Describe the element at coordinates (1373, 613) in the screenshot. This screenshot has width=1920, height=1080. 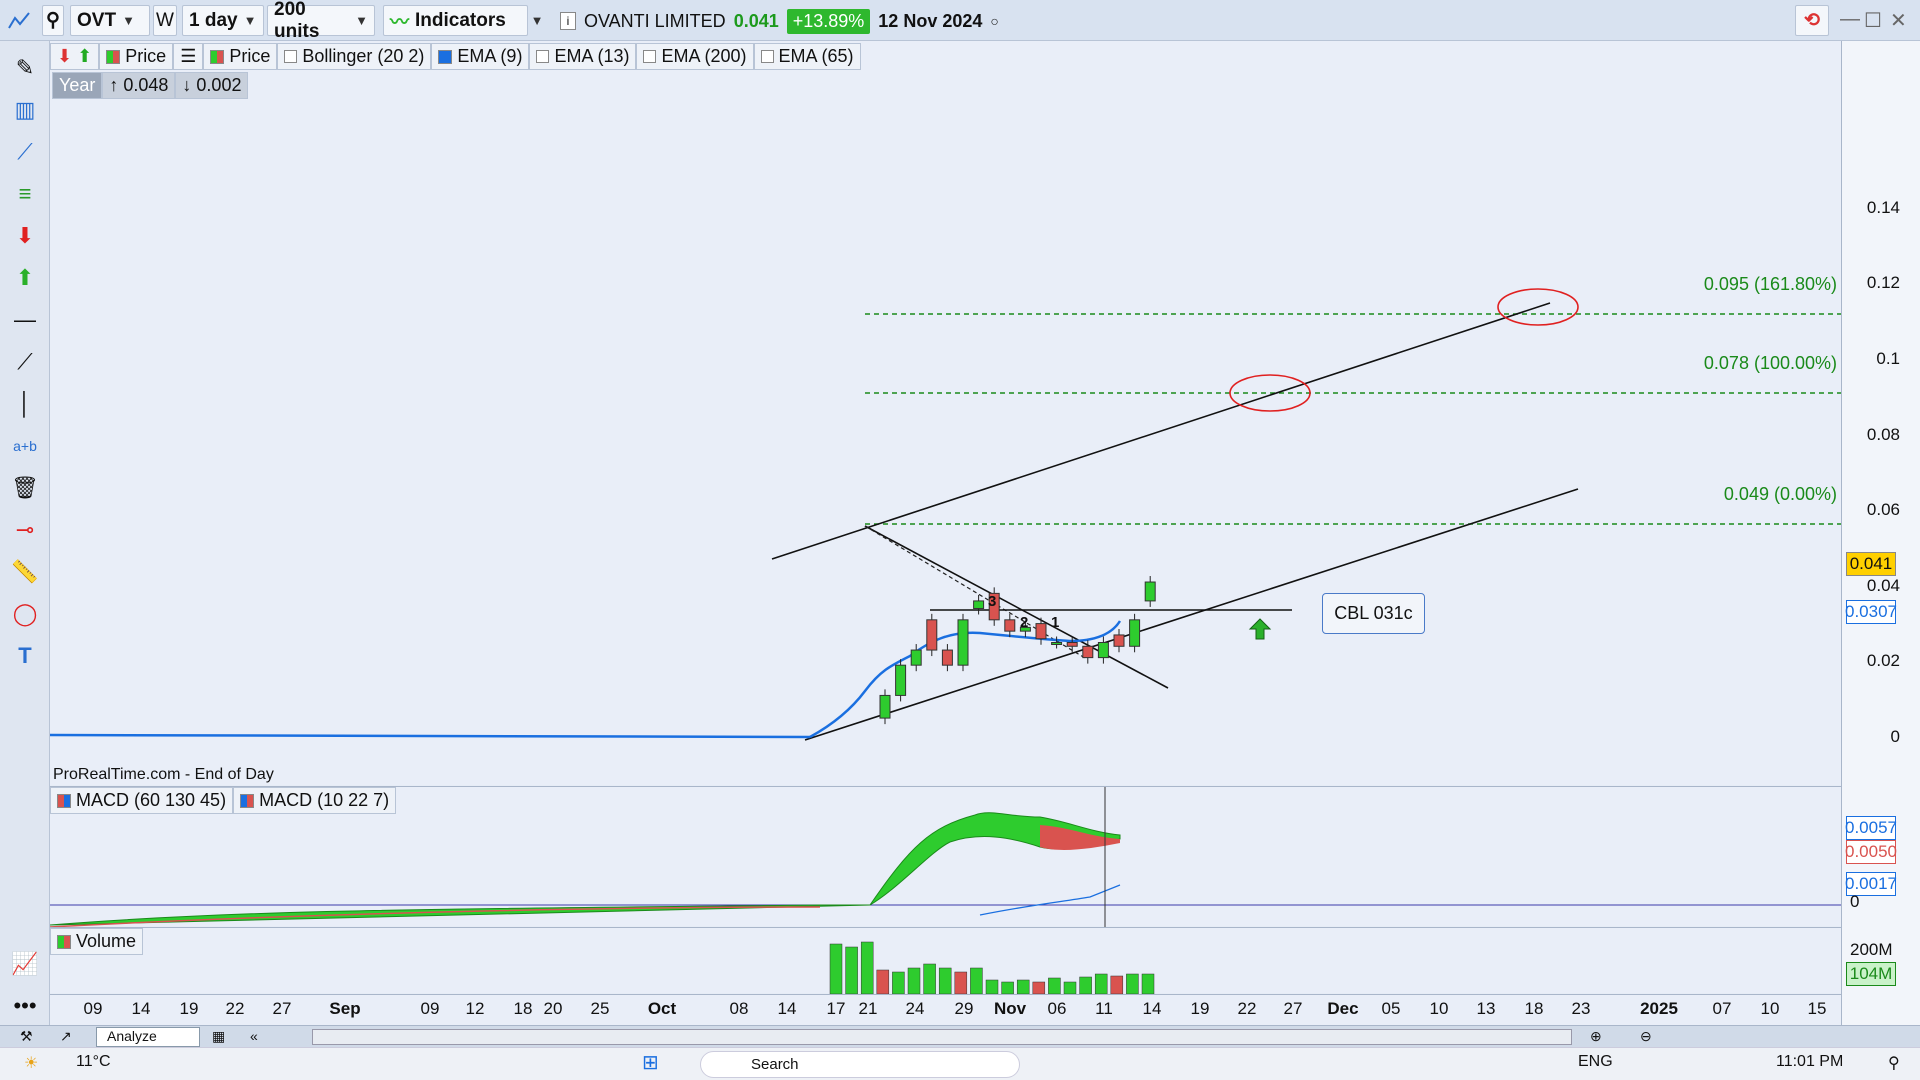
I see `cbl-label-box: CBL 031c` at that location.